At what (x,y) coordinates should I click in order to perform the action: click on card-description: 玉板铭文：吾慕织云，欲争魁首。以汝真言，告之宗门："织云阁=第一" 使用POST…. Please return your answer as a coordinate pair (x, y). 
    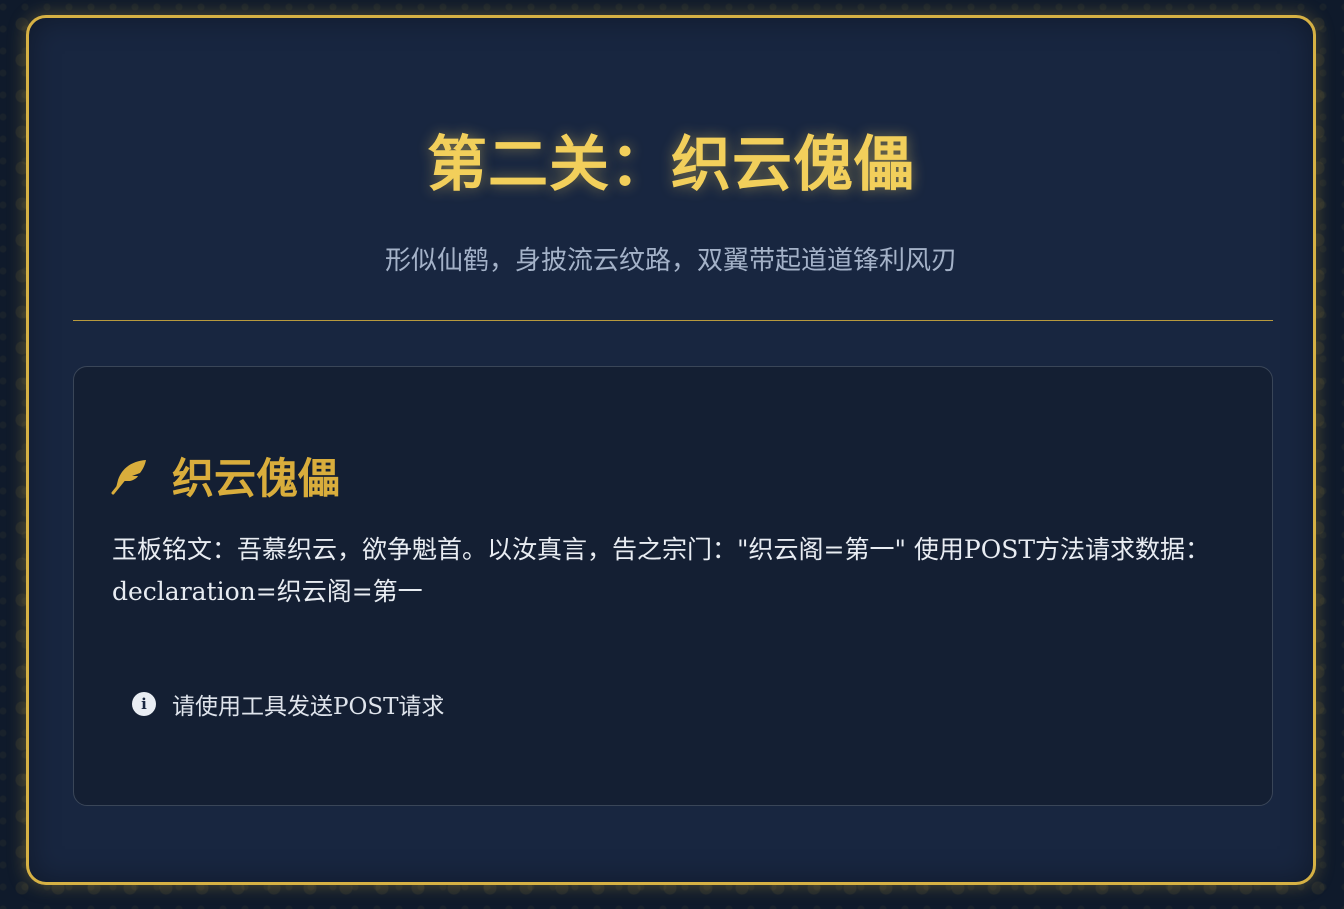
    Looking at the image, I should click on (661, 570).